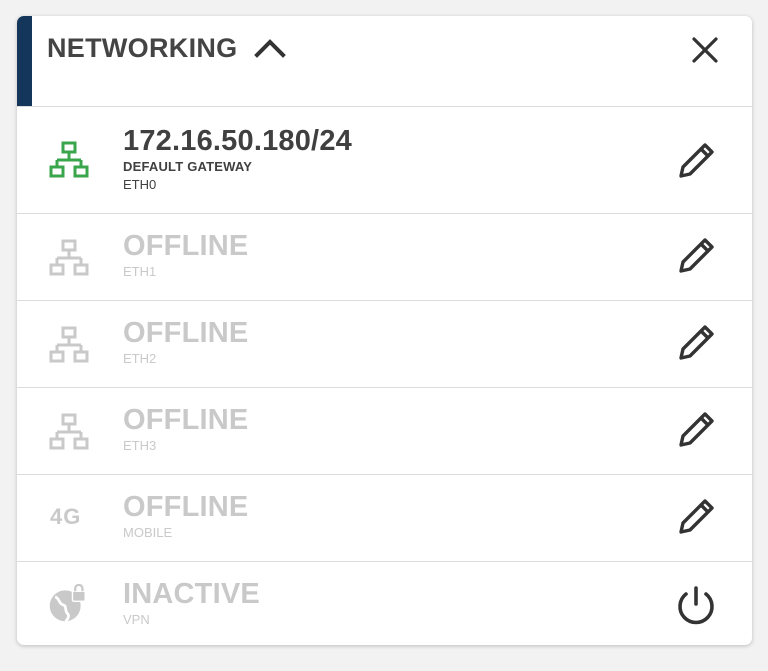 This screenshot has width=768, height=671. I want to click on interface-row-eth2: OFFLINE ETH2, so click(384, 344).